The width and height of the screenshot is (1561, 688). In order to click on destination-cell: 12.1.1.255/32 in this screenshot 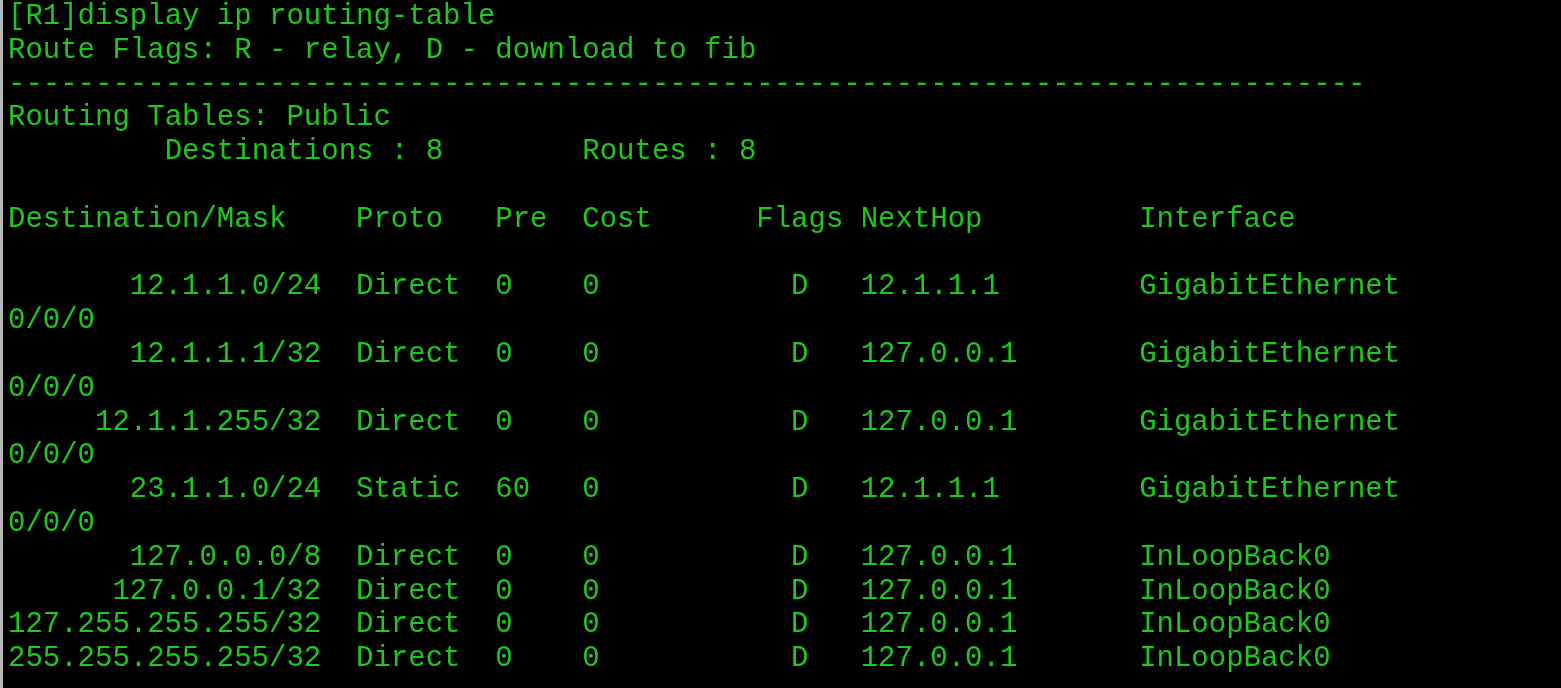, I will do `click(208, 422)`.